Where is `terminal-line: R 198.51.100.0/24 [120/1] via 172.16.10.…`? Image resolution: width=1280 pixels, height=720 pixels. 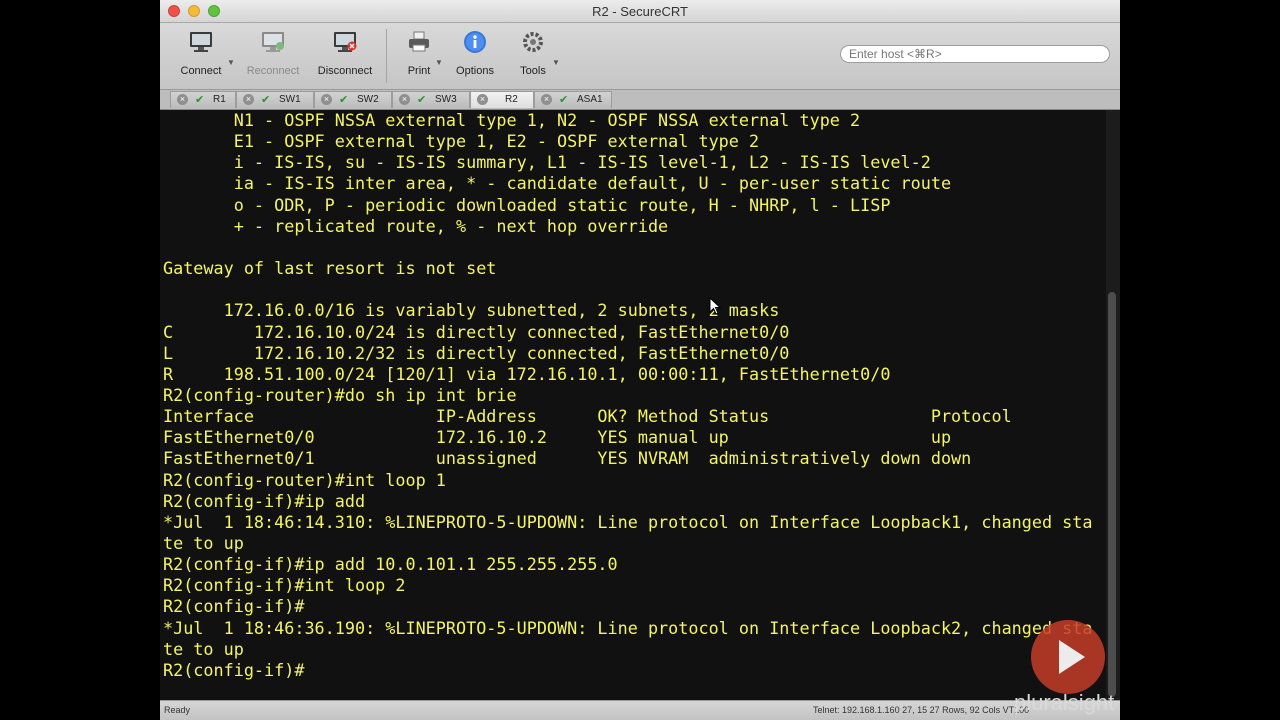
terminal-line: R 198.51.100.0/24 [120/1] via 172.16.10.… is located at coordinates (527, 373).